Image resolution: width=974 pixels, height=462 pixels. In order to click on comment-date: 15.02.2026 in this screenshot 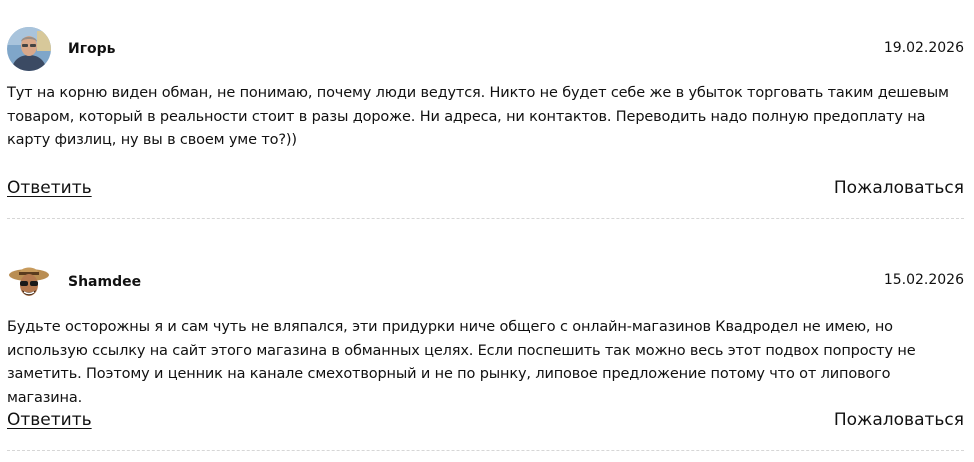, I will do `click(923, 280)`.